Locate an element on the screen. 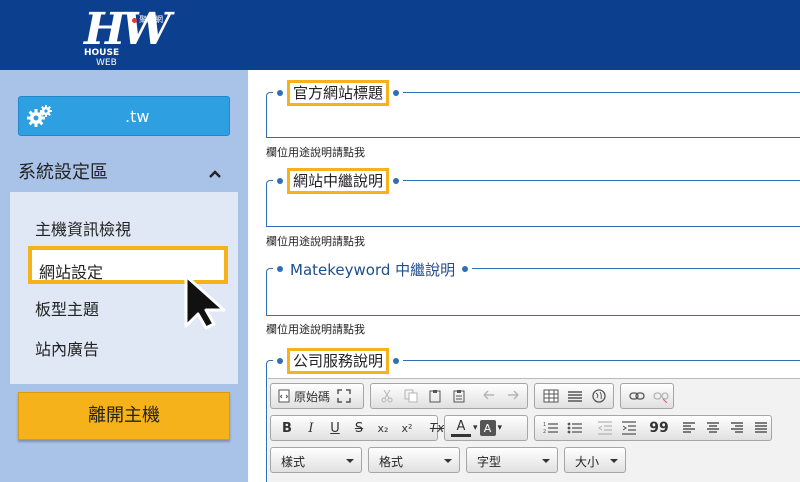 This screenshot has width=800, height=482. field-label: Matekeyword 中繼說明 is located at coordinates (373, 269).